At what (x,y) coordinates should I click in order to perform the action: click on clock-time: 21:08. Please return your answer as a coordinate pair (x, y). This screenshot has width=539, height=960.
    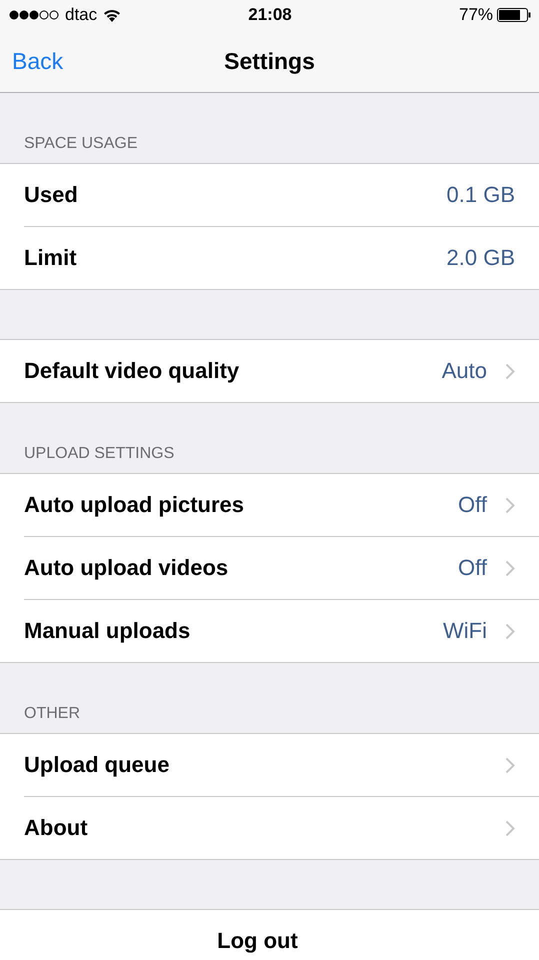
    Looking at the image, I should click on (270, 15).